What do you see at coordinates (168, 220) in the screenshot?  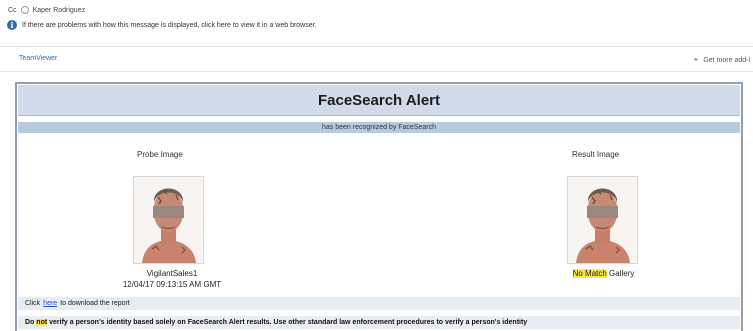 I see `probe-image` at bounding box center [168, 220].